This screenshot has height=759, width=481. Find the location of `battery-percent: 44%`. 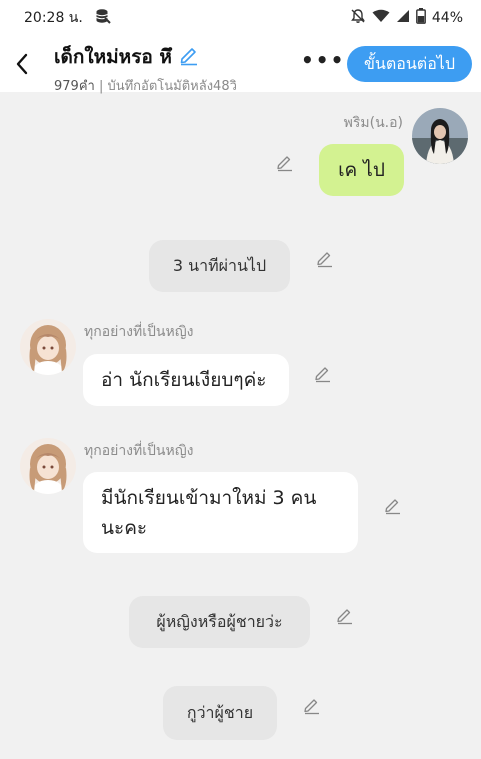

battery-percent: 44% is located at coordinates (447, 18).